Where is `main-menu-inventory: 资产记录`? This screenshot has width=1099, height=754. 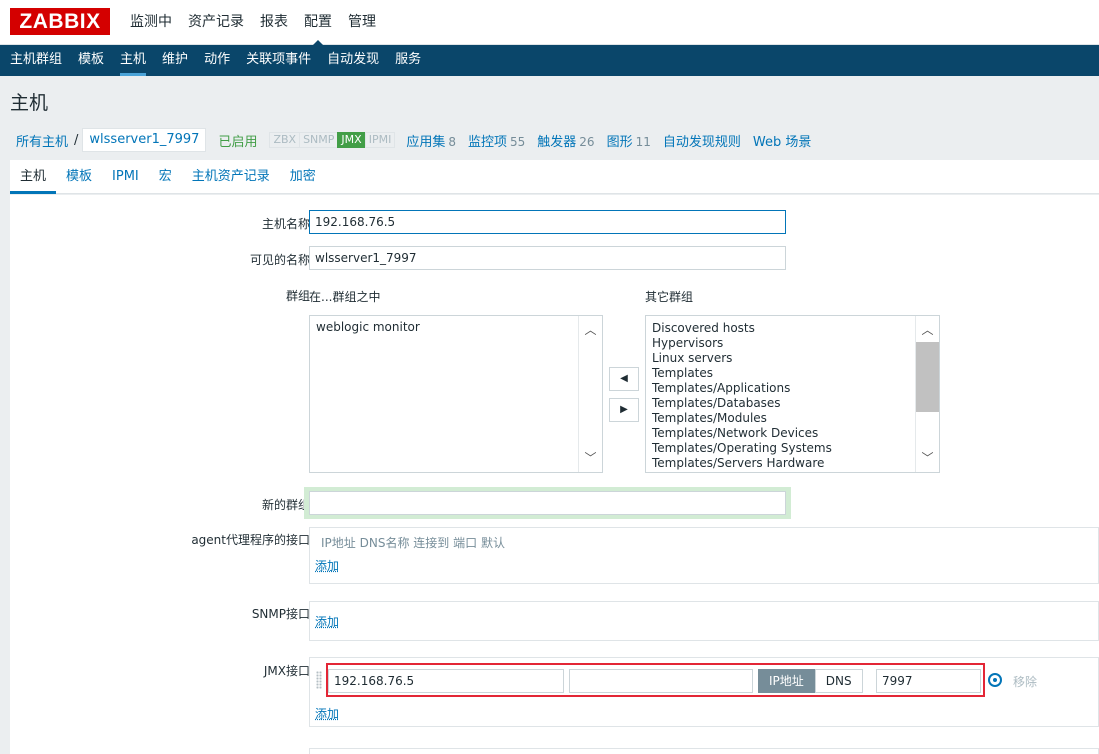
main-menu-inventory: 资产记录 is located at coordinates (216, 22).